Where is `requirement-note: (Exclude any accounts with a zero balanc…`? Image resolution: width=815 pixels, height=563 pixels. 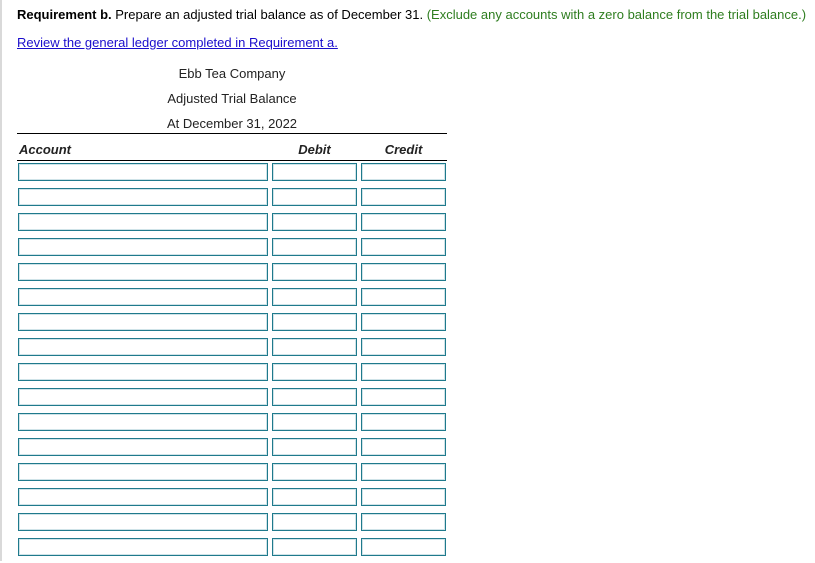
requirement-note: (Exclude any accounts with a zero balanc… is located at coordinates (616, 14).